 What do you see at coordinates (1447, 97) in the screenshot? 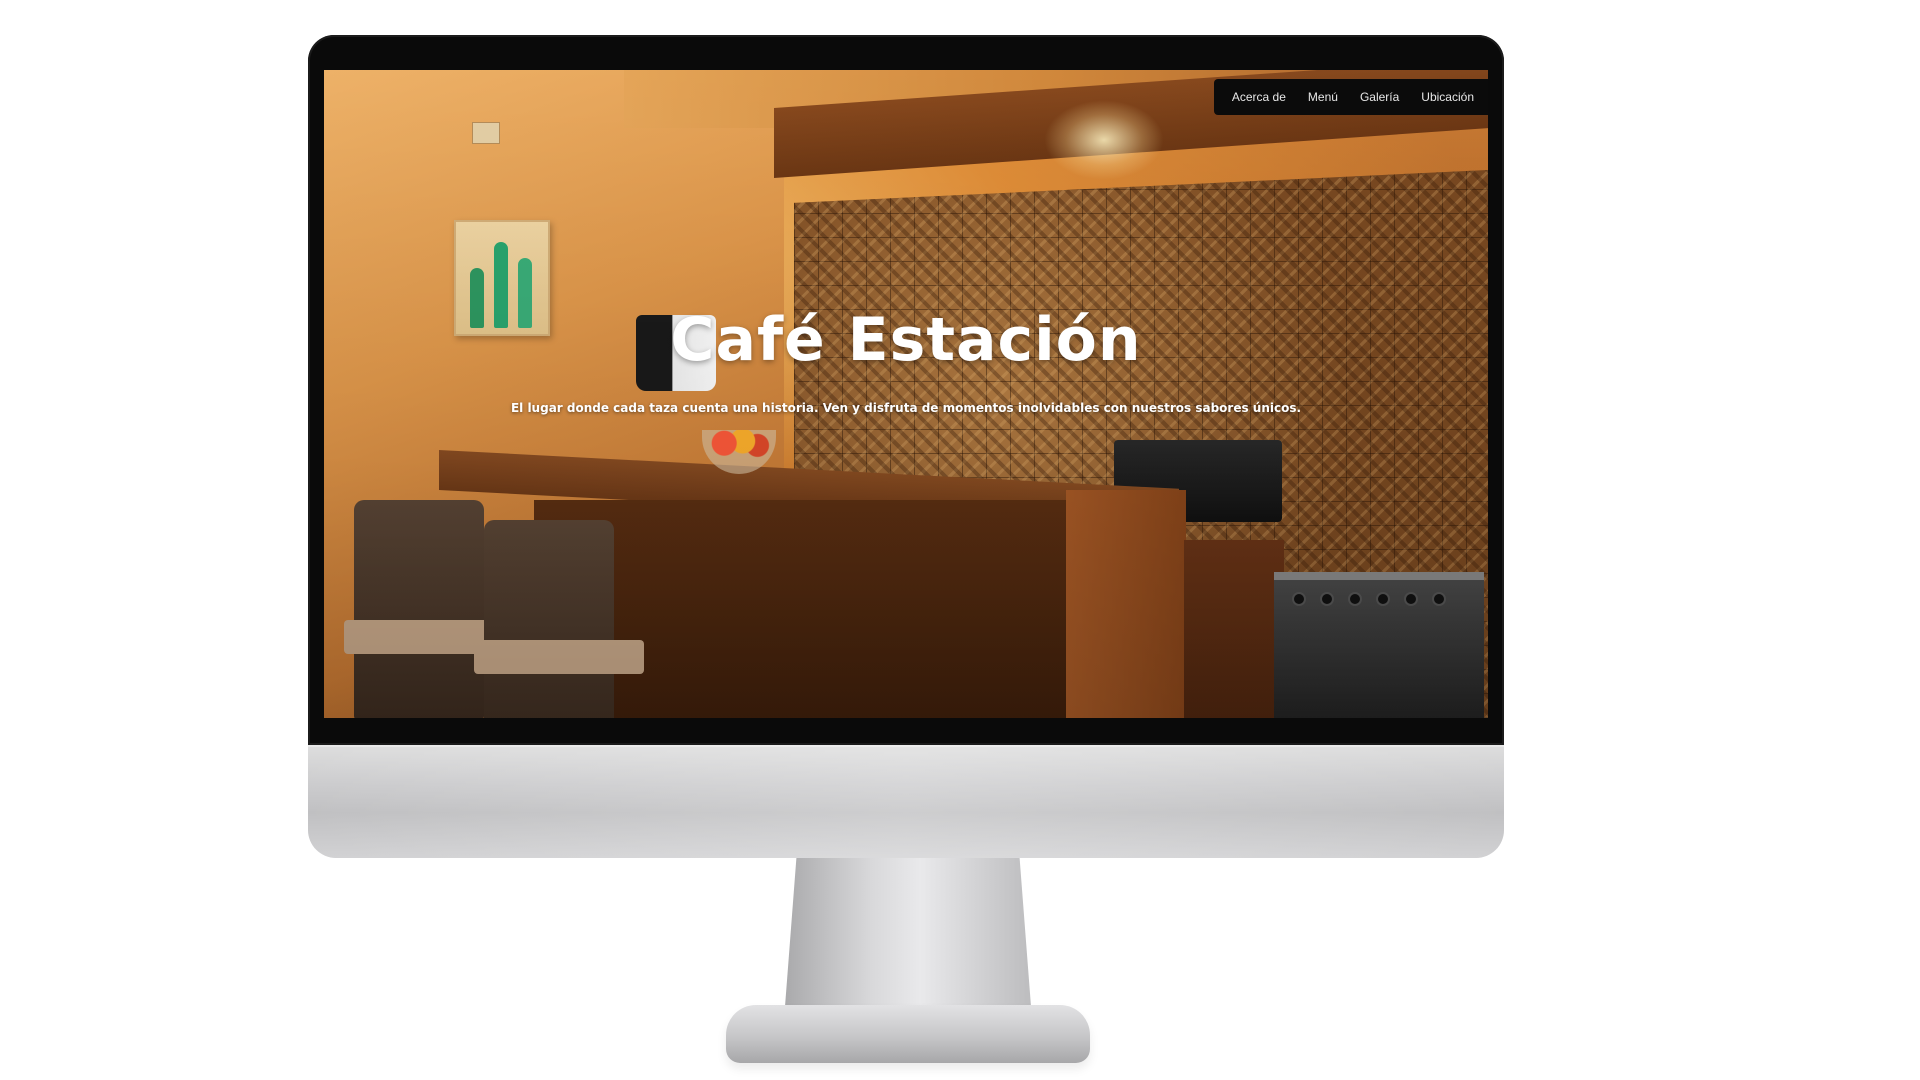
I see `nav-link-ubicacion: Ubicación` at bounding box center [1447, 97].